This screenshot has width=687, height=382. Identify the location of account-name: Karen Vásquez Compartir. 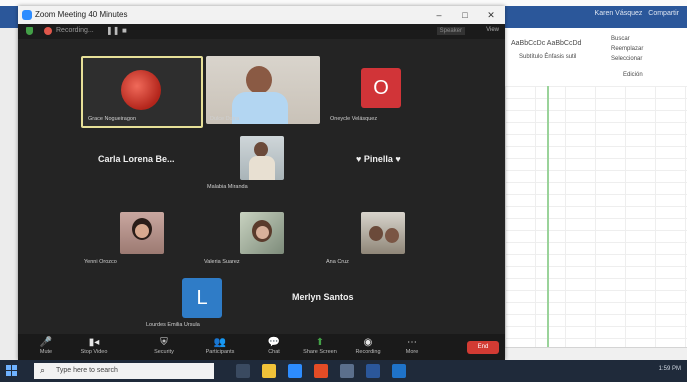
(637, 13).